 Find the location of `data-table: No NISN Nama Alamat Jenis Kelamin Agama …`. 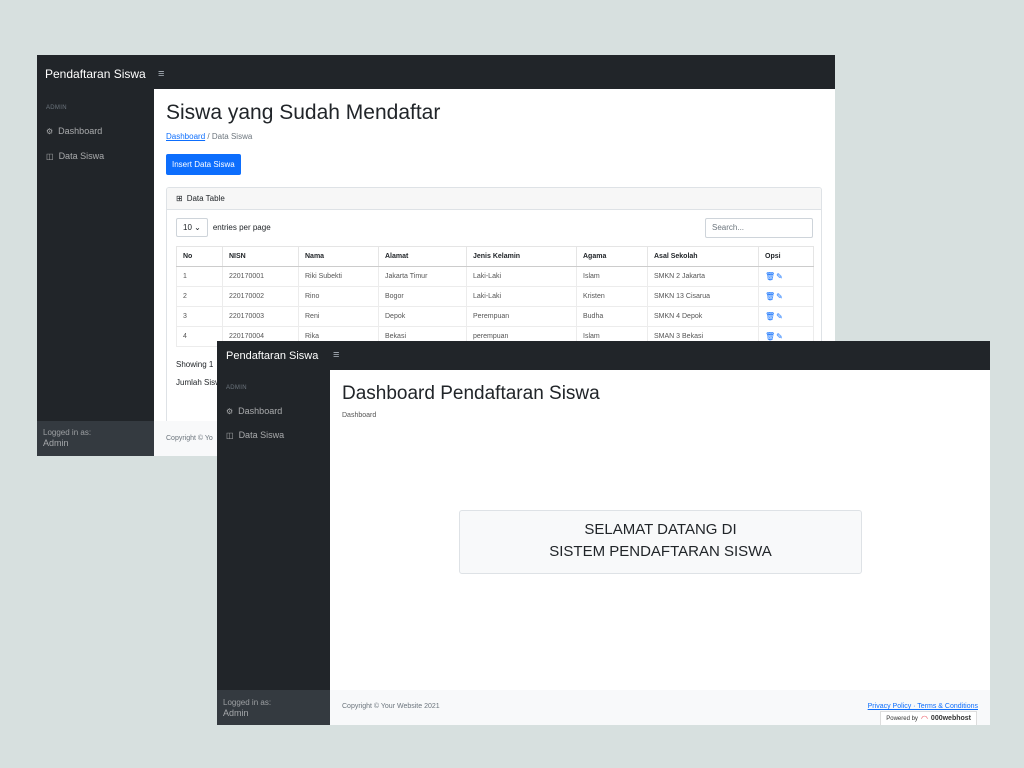

data-table: No NISN Nama Alamat Jenis Kelamin Agama … is located at coordinates (495, 296).